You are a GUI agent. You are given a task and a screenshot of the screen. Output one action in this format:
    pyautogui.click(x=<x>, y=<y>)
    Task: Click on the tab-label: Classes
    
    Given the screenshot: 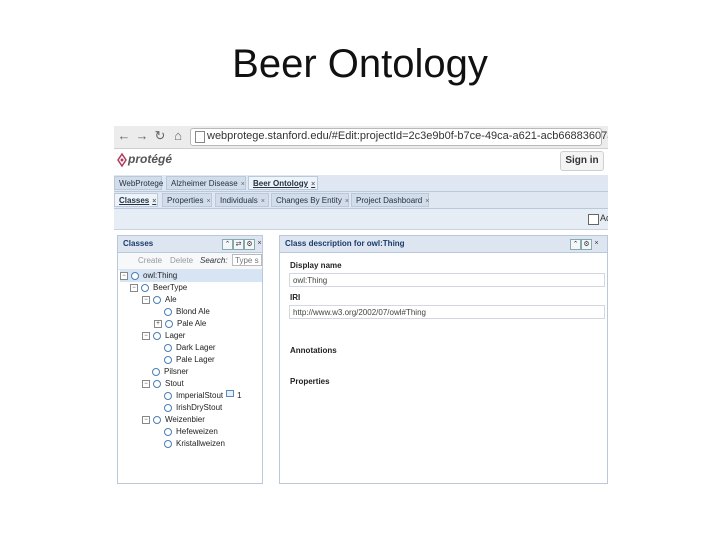 What is the action you would take?
    pyautogui.click(x=134, y=200)
    